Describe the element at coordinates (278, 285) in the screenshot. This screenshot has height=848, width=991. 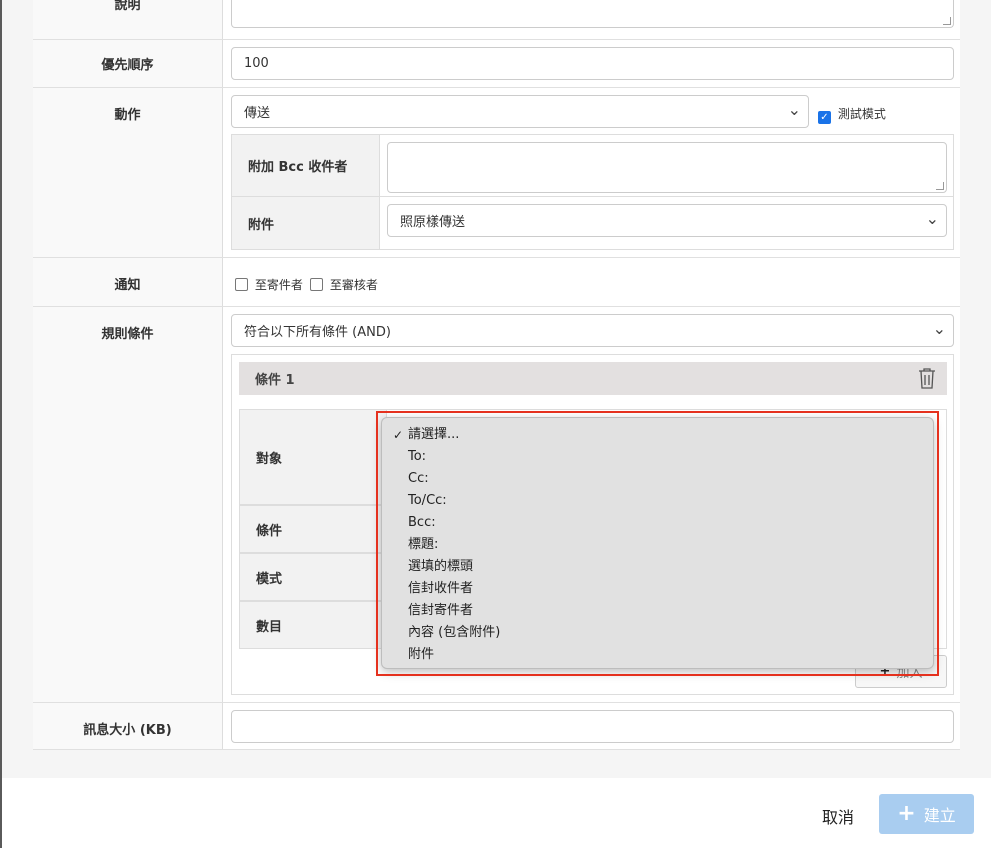
I see `notify-sender-label: 至寄件者` at that location.